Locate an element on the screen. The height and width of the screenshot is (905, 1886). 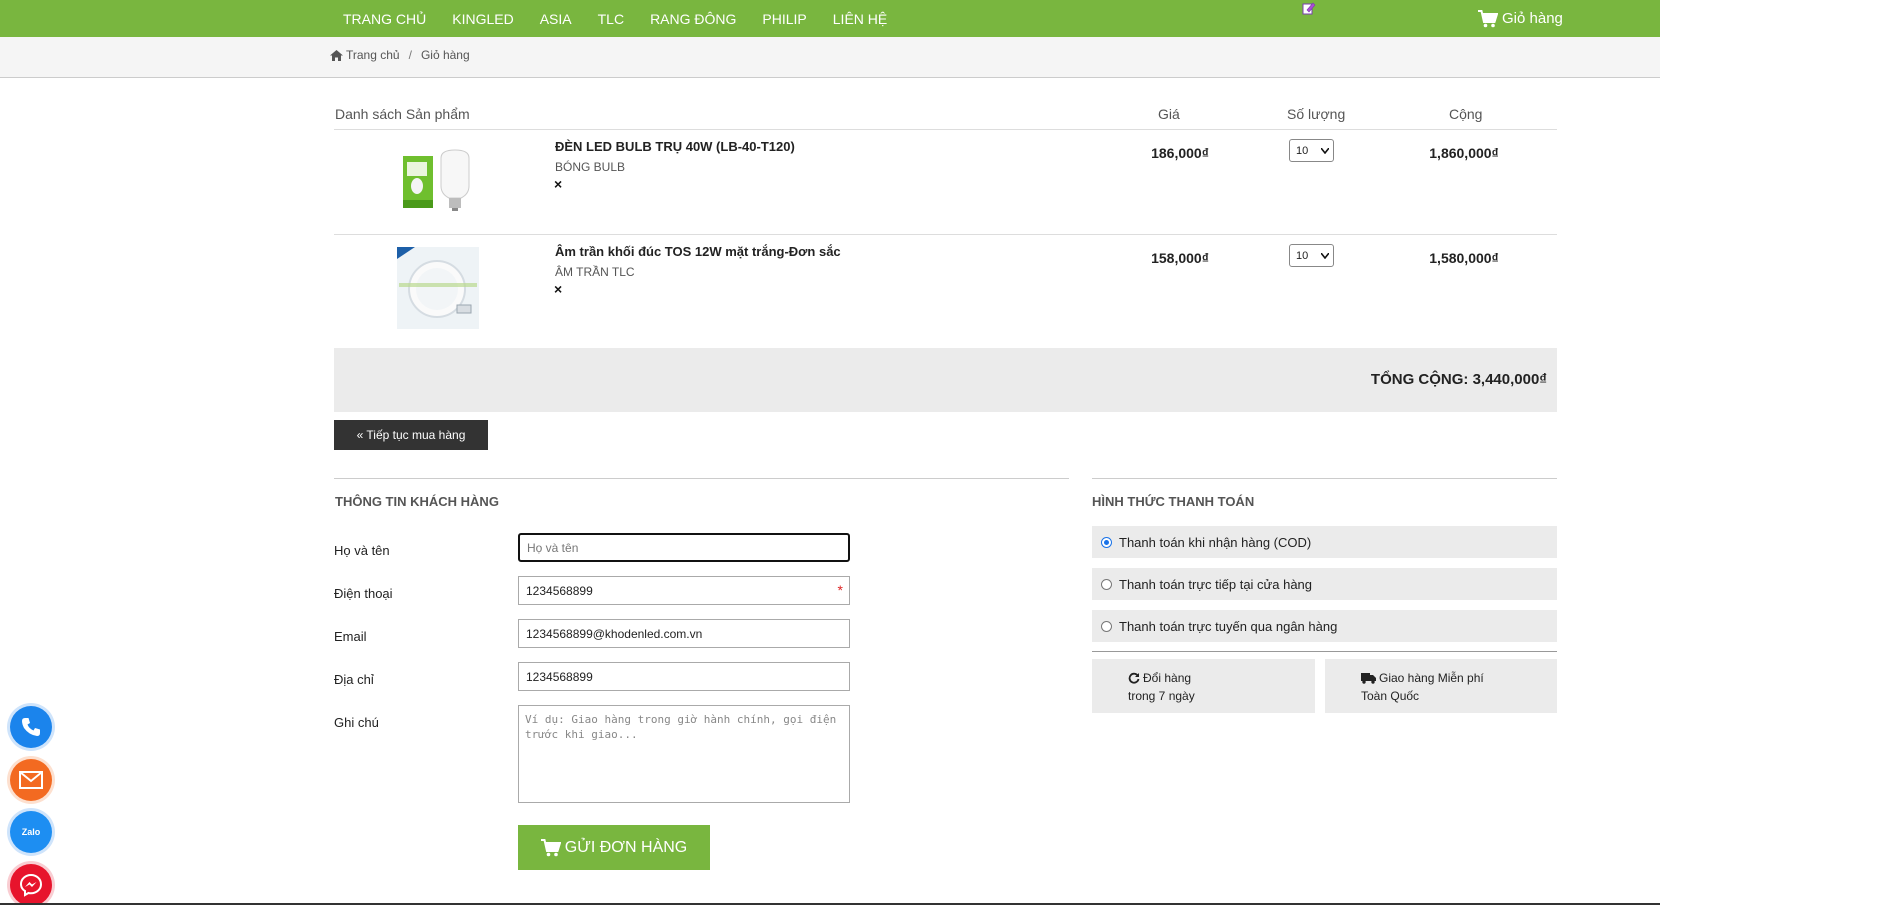
required-marker: * is located at coordinates (840, 590).